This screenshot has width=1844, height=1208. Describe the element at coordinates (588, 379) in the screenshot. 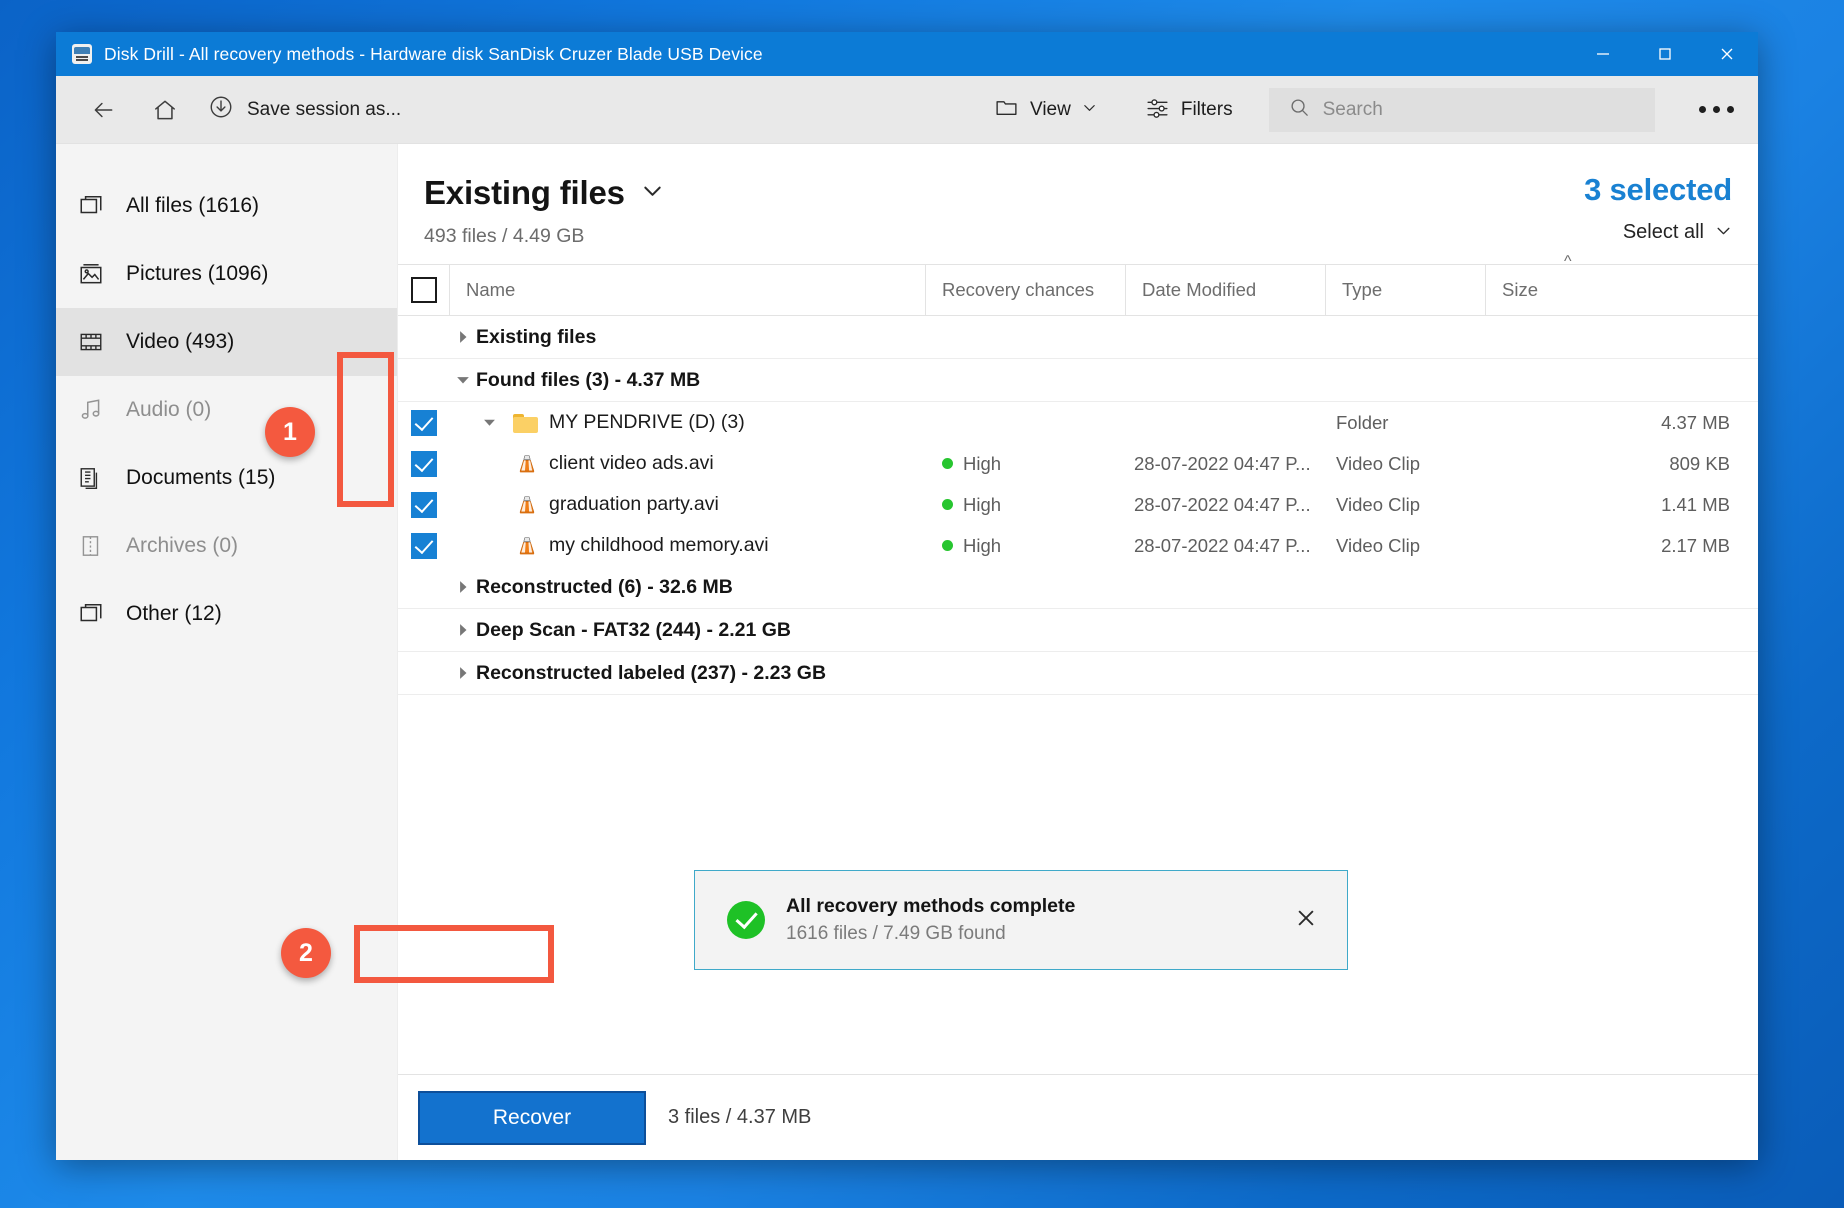

I see `group-label: Found files (3) - 4.37 MB` at that location.